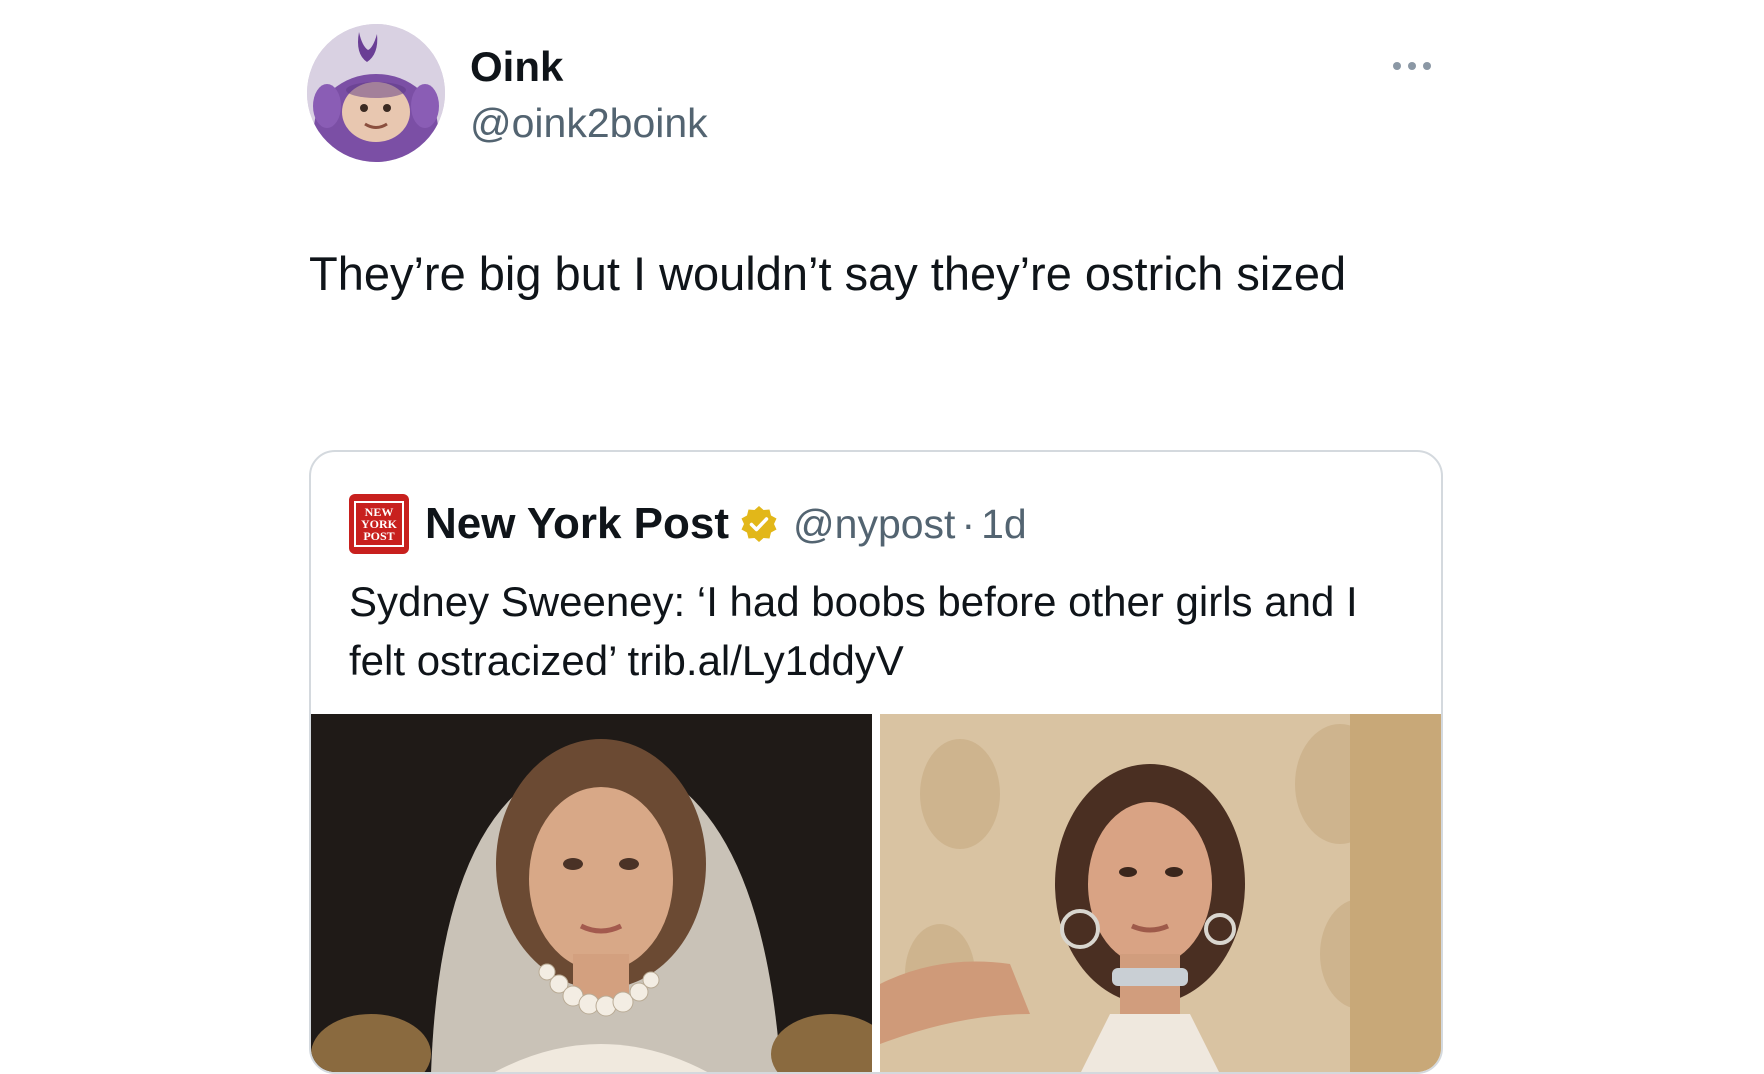 The height and width of the screenshot is (1074, 1764). Describe the element at coordinates (1004, 524) in the screenshot. I see `quote-timestamp: 1d` at that location.